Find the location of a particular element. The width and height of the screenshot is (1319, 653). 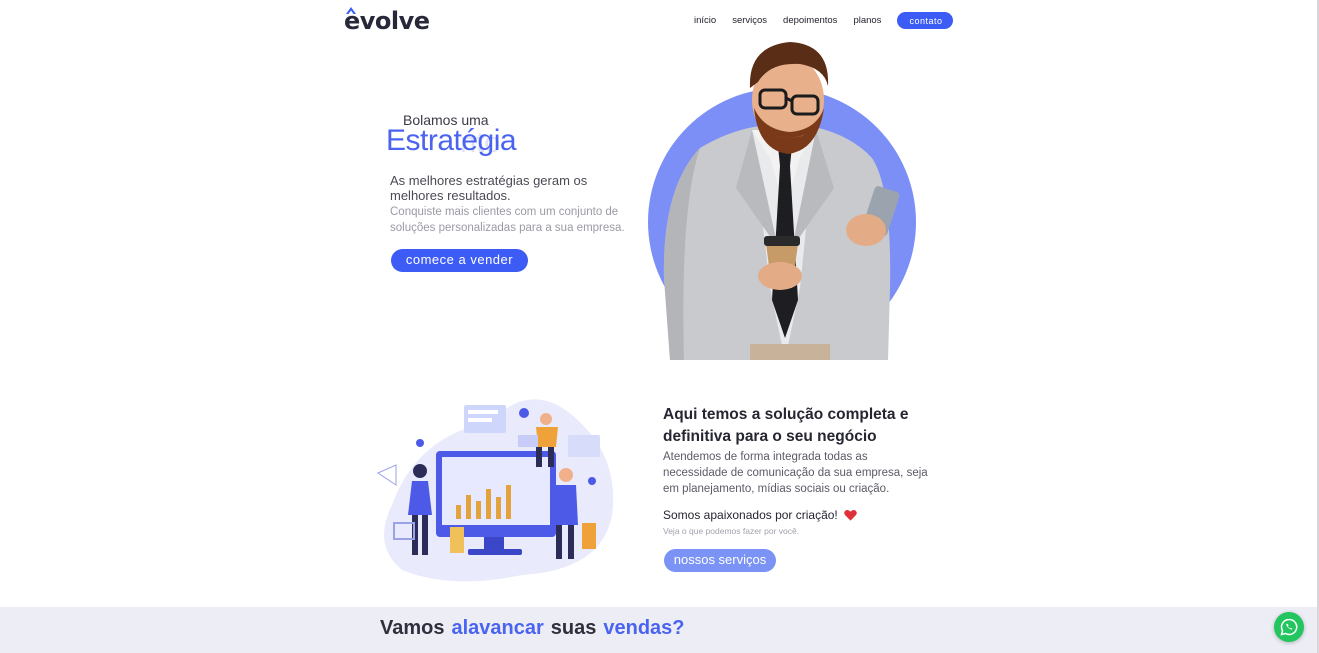

nav-item-planos: planos is located at coordinates (867, 20).